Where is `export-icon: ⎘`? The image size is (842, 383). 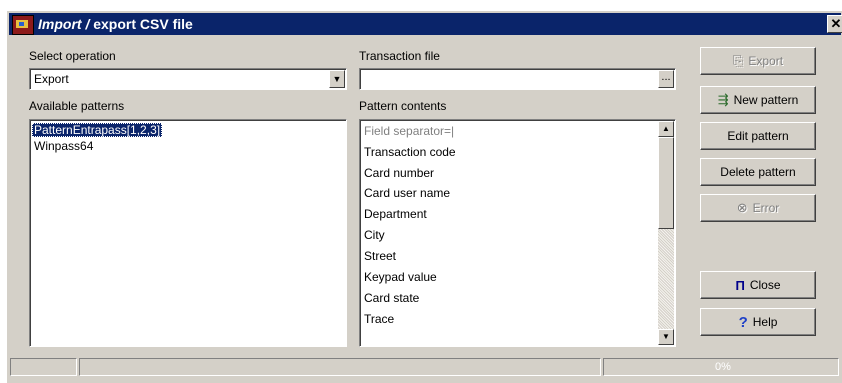 export-icon: ⎘ is located at coordinates (738, 60).